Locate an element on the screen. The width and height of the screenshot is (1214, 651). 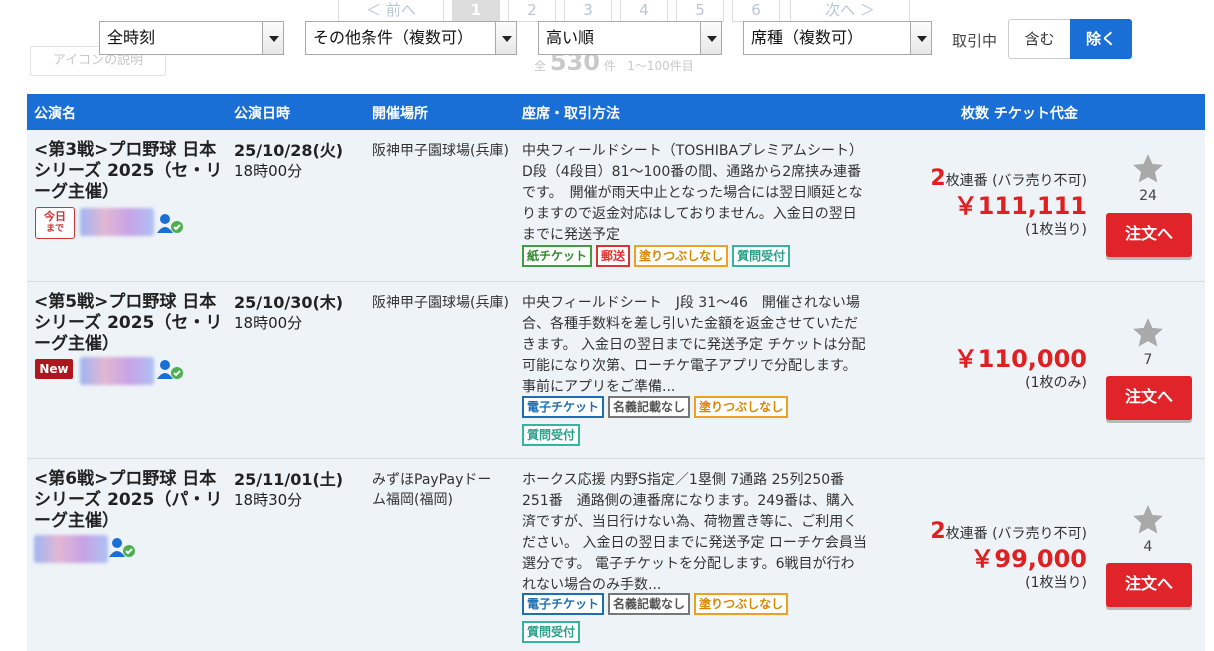
seat-type-select: 席種（複数可） is located at coordinates (837, 38).